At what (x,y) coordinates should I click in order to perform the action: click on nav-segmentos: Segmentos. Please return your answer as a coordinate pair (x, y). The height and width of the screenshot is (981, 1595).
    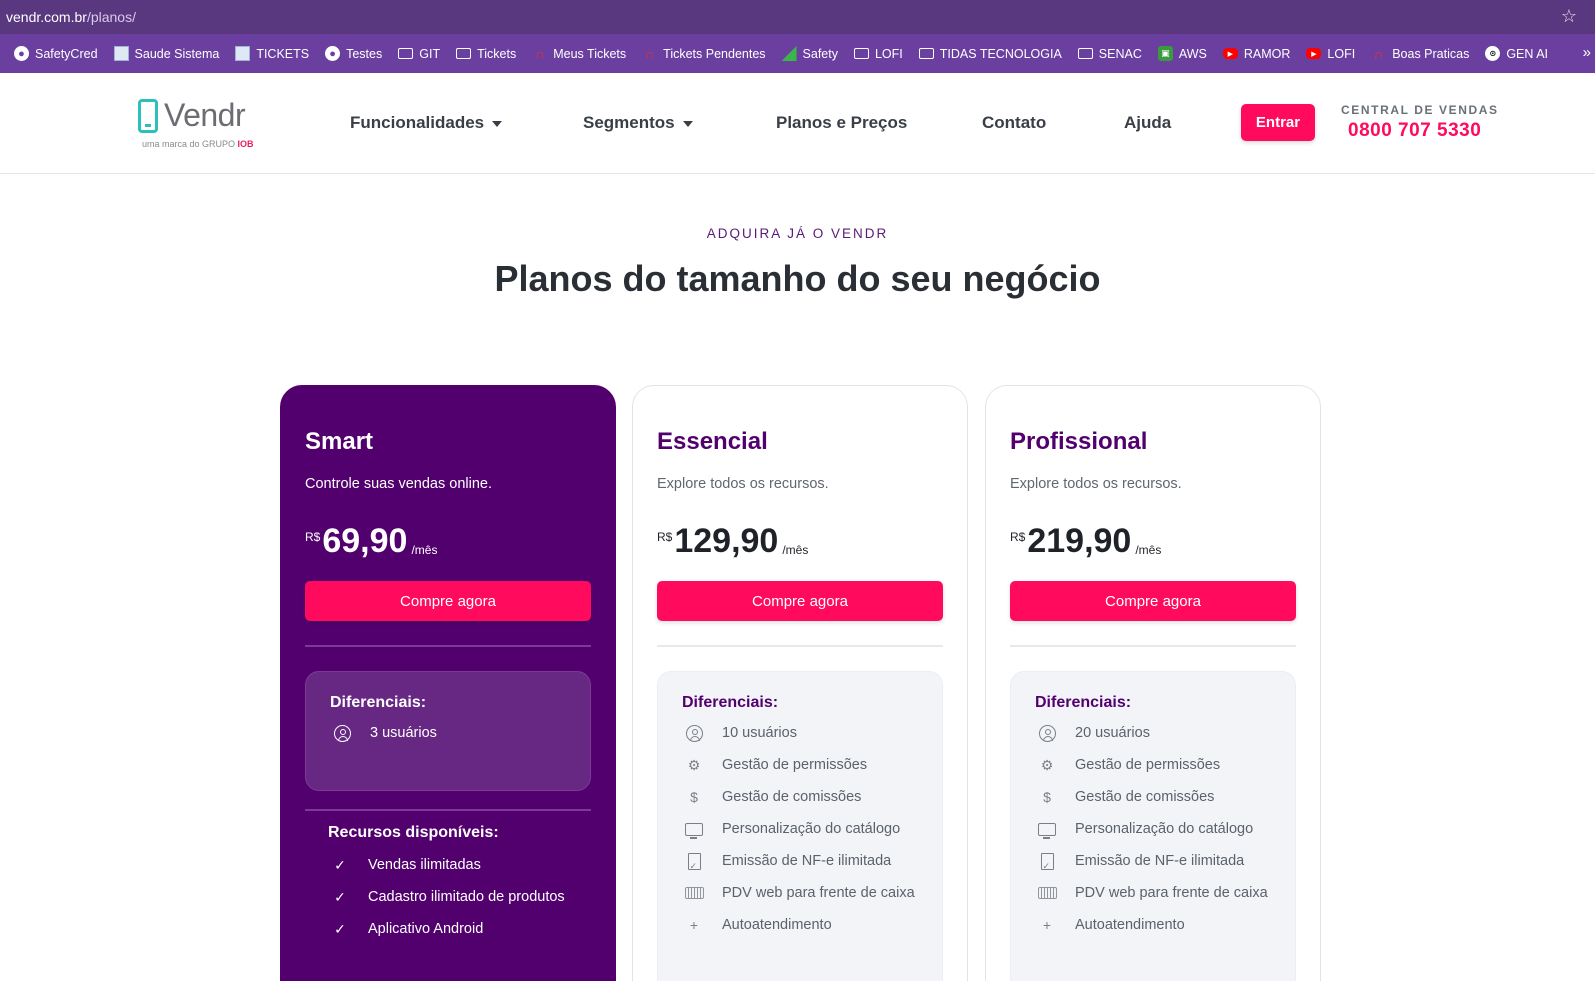
    Looking at the image, I should click on (638, 123).